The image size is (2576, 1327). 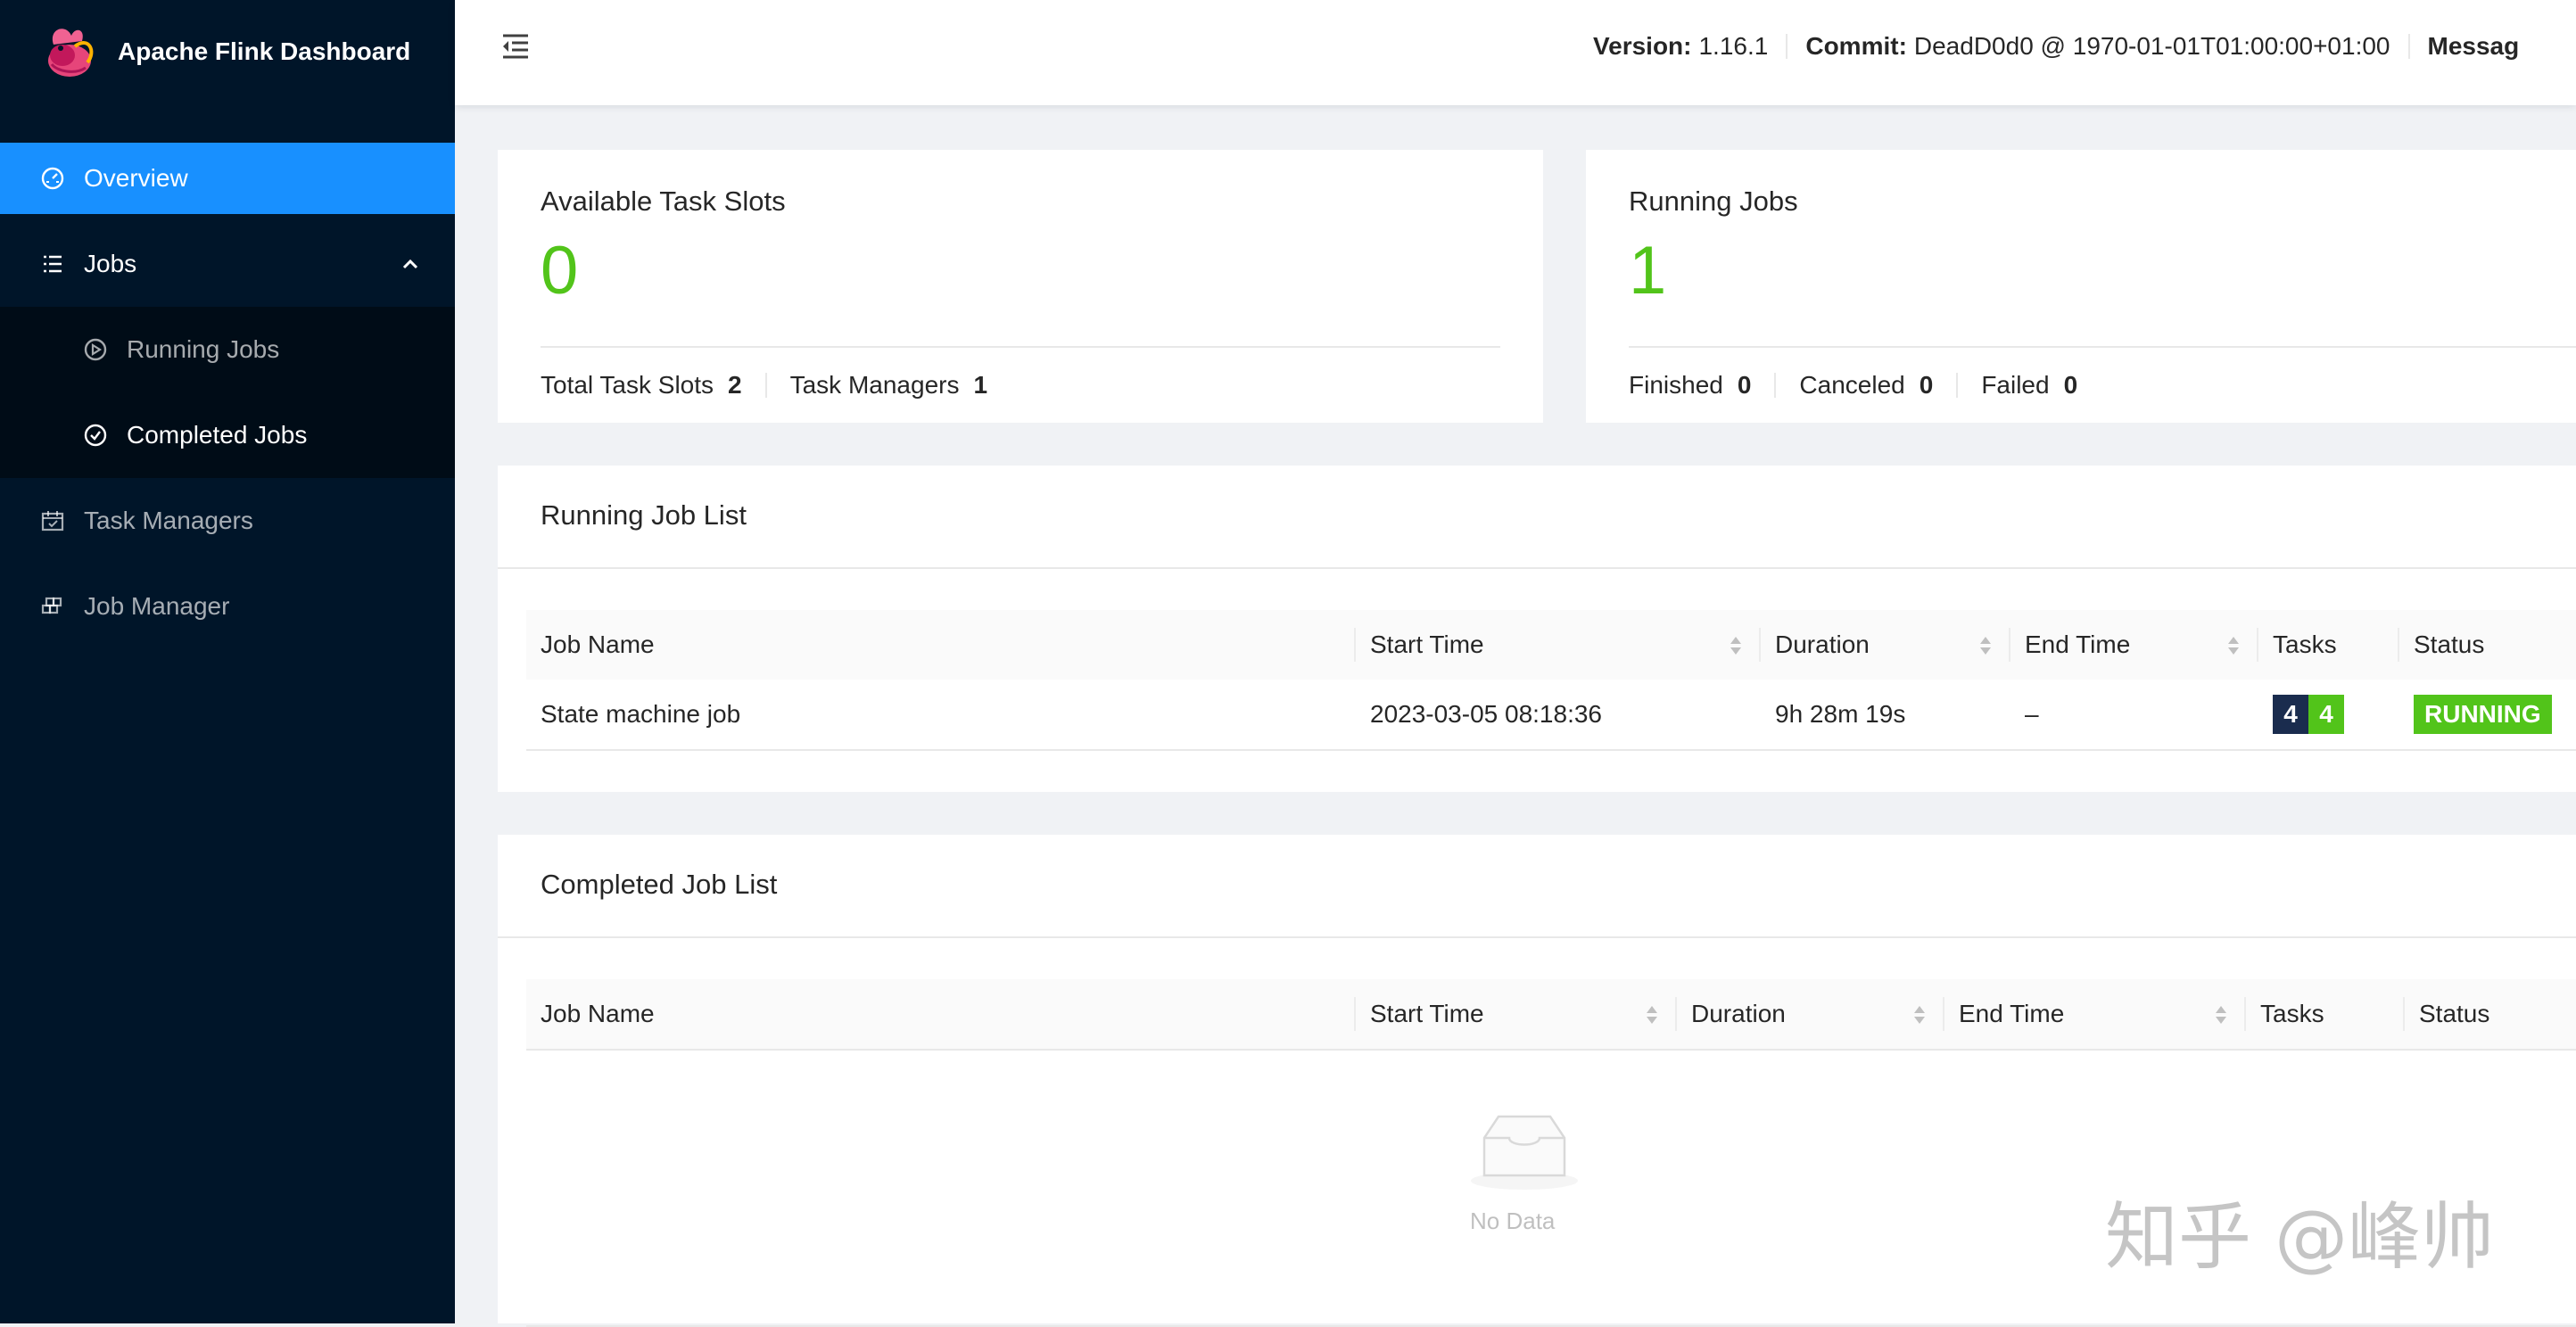 What do you see at coordinates (228, 264) in the screenshot?
I see `sidebar-item-jobs: Jobs` at bounding box center [228, 264].